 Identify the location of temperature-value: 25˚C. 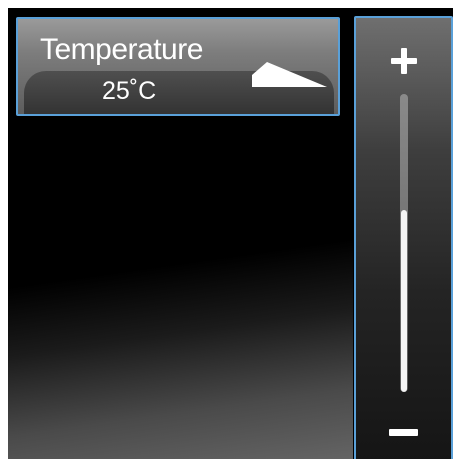
(129, 91).